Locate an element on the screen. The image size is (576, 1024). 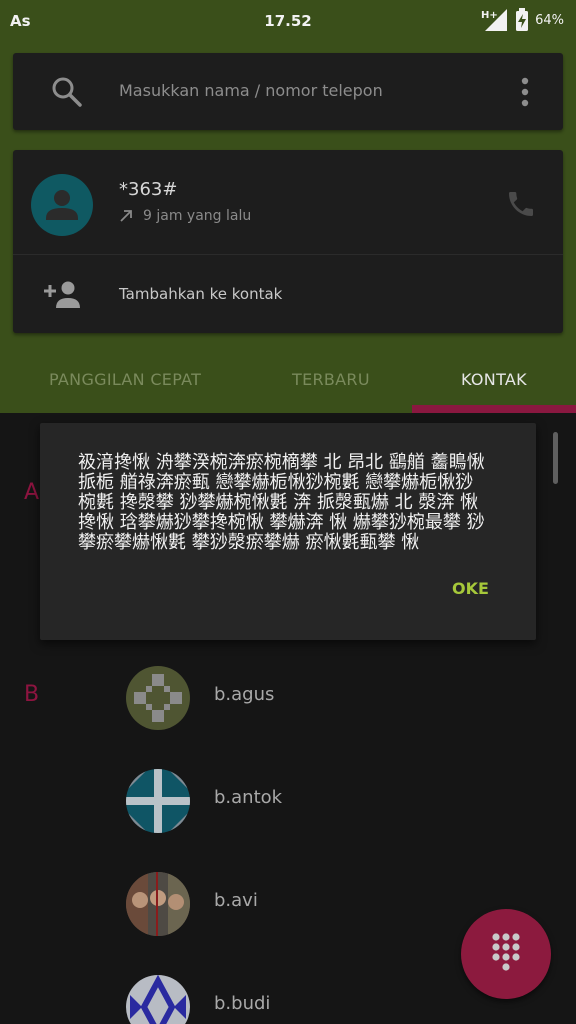
tab-bar: PANGGILAN CEPAT TERBARU KONTAK is located at coordinates (288, 383).